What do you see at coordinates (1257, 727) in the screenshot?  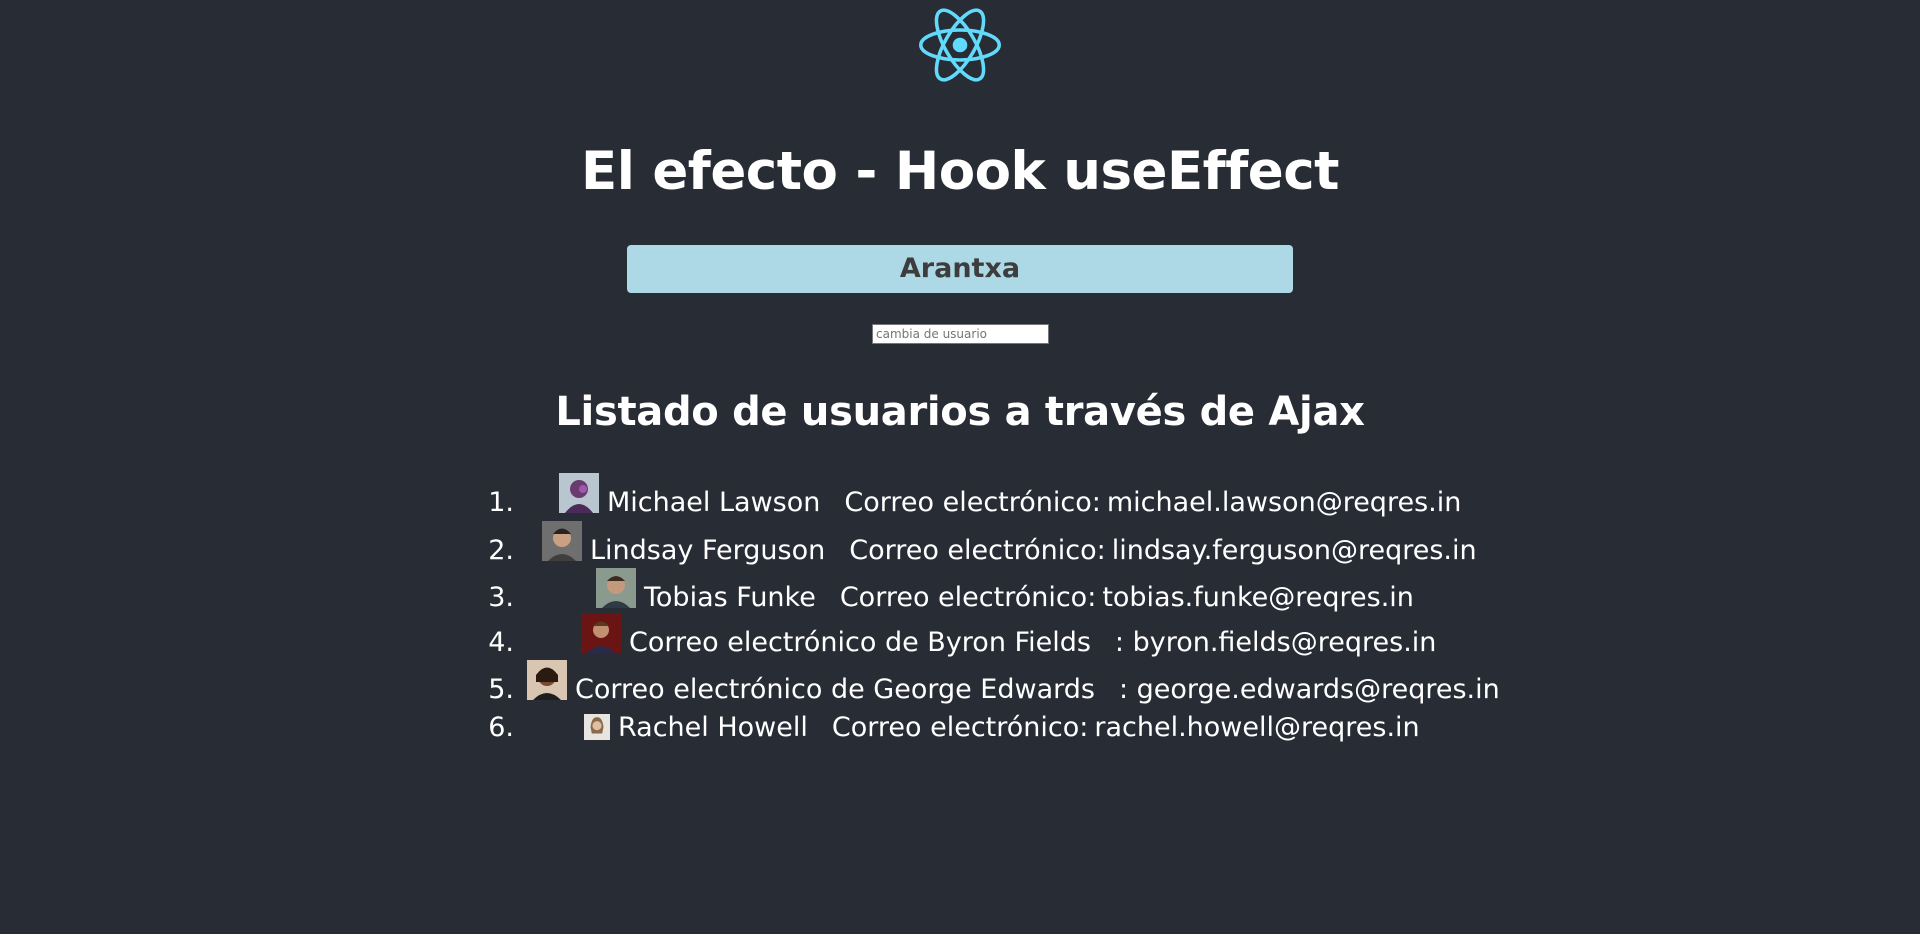 I see `user-email: rachel.howell@reqres.in` at bounding box center [1257, 727].